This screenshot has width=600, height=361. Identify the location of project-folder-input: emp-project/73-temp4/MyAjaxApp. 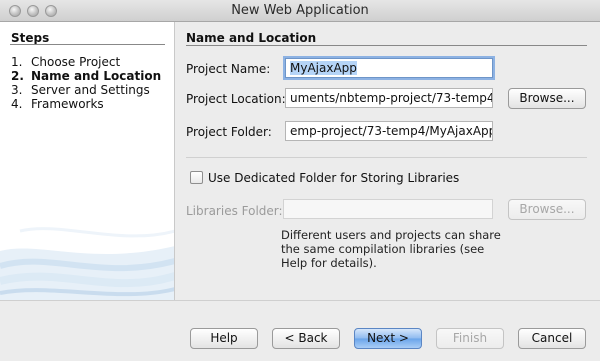
(389, 131).